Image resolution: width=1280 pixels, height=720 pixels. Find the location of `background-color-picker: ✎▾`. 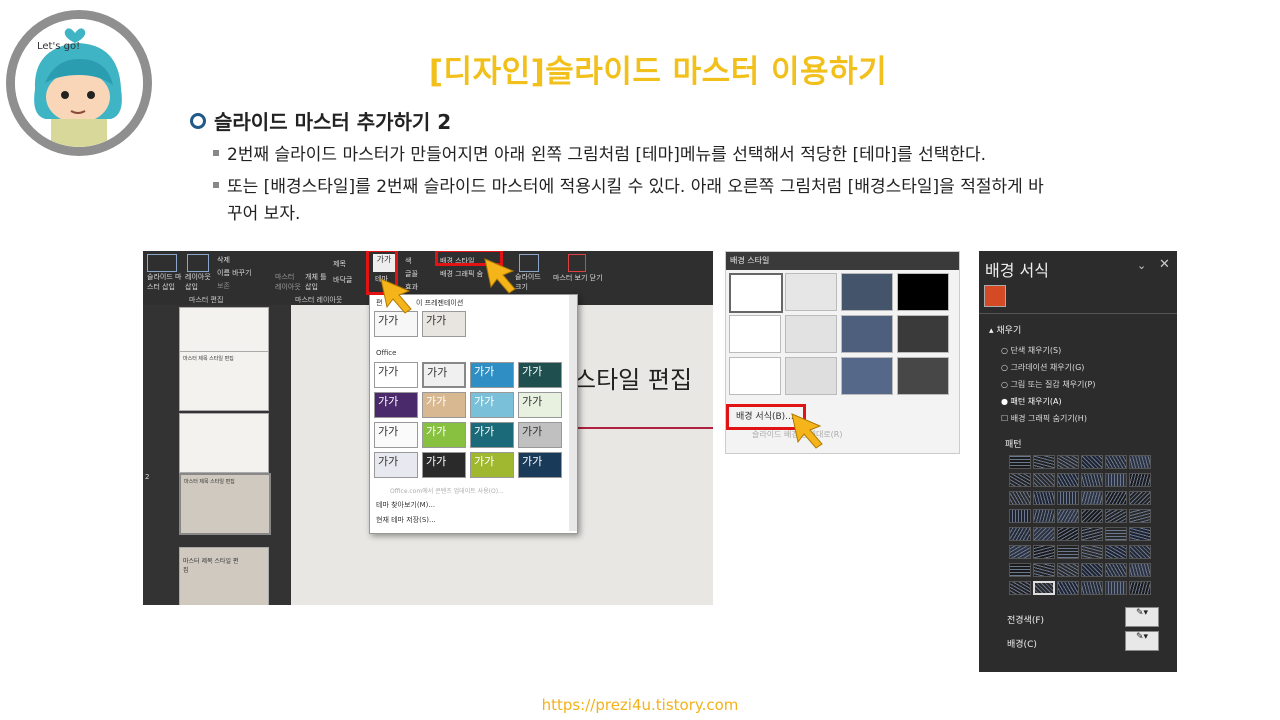

background-color-picker: ✎▾ is located at coordinates (1142, 641).